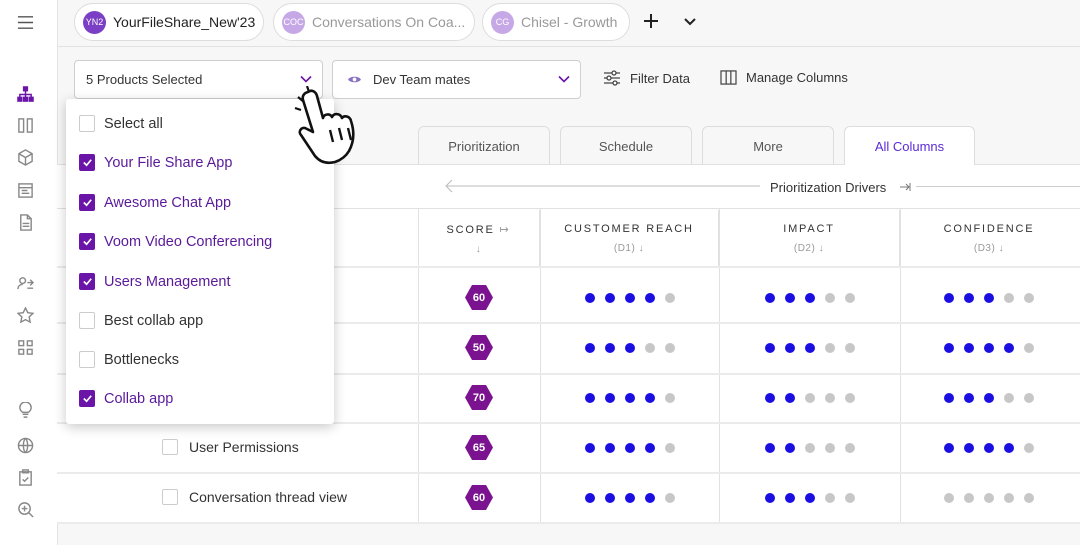 Image resolution: width=1080 pixels, height=545 pixels. Describe the element at coordinates (905, 187) in the screenshot. I see `expand-right-icon` at that location.